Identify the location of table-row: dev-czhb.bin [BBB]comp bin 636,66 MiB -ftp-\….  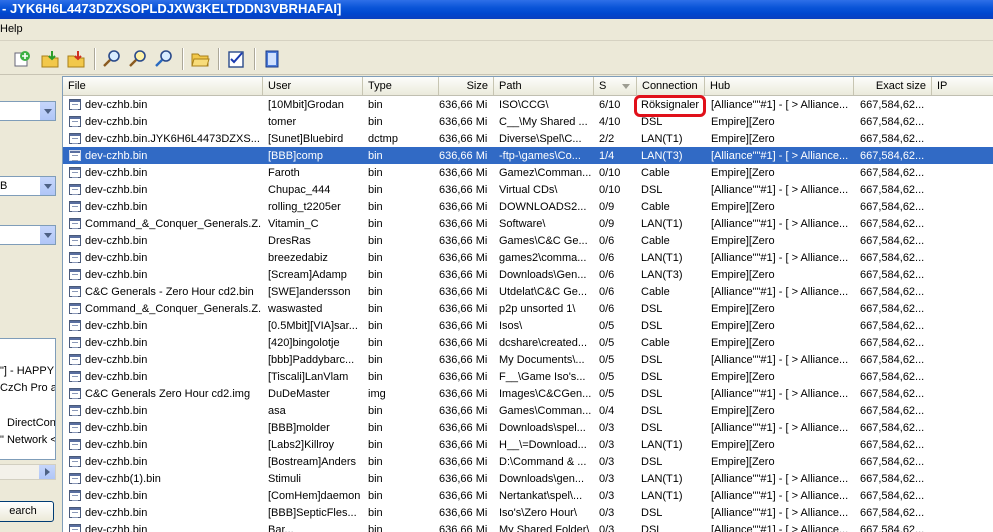
(528, 155).